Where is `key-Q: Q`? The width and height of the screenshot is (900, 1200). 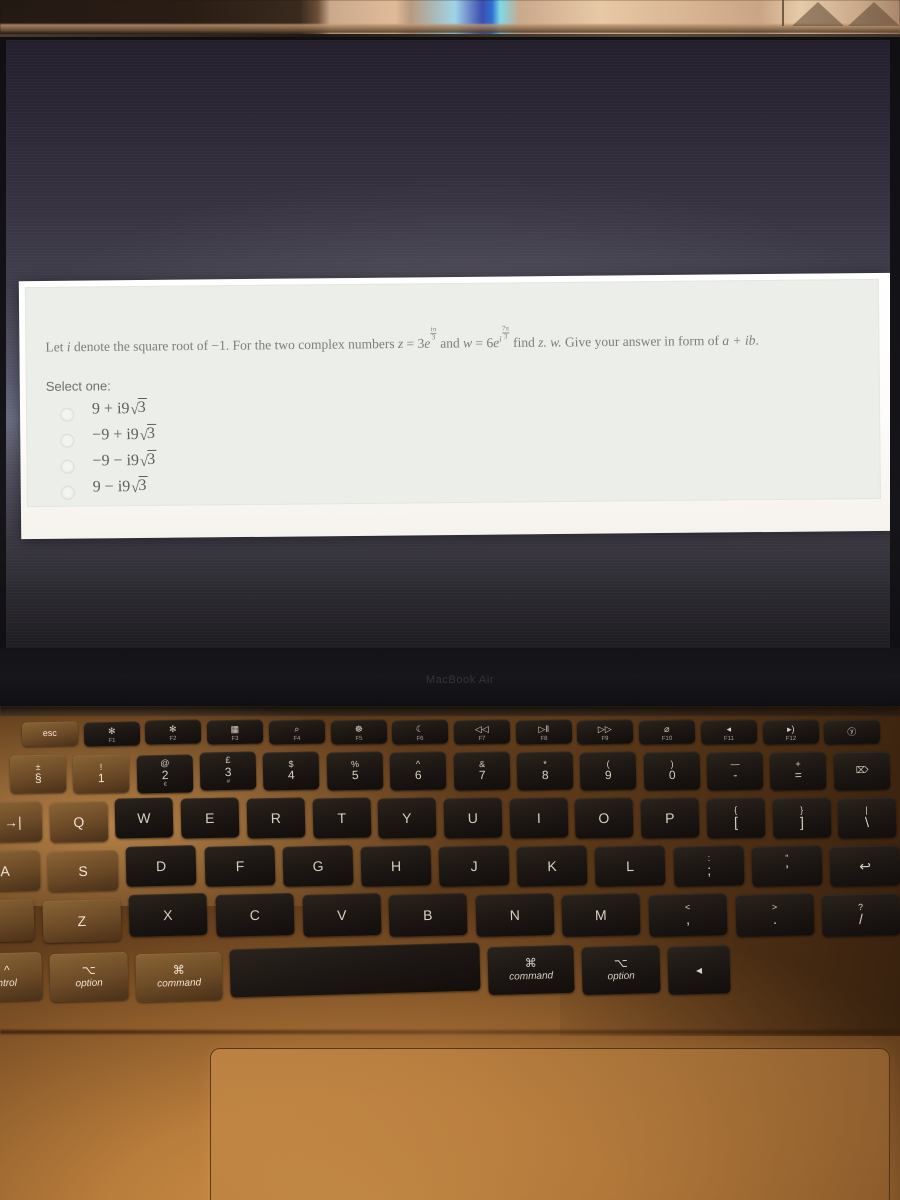 key-Q: Q is located at coordinates (78, 822).